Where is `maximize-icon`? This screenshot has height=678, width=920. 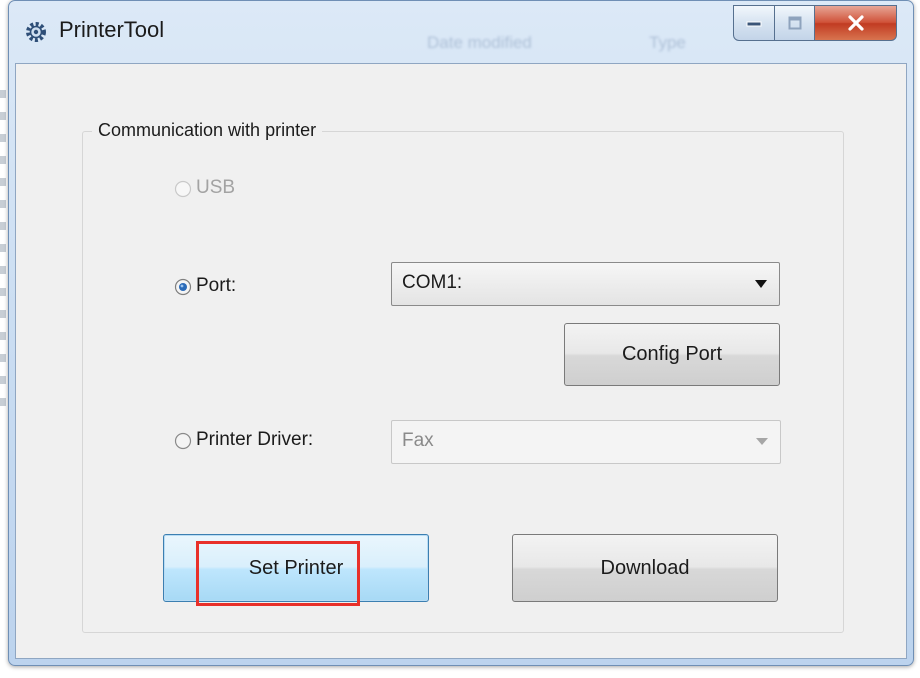 maximize-icon is located at coordinates (794, 23).